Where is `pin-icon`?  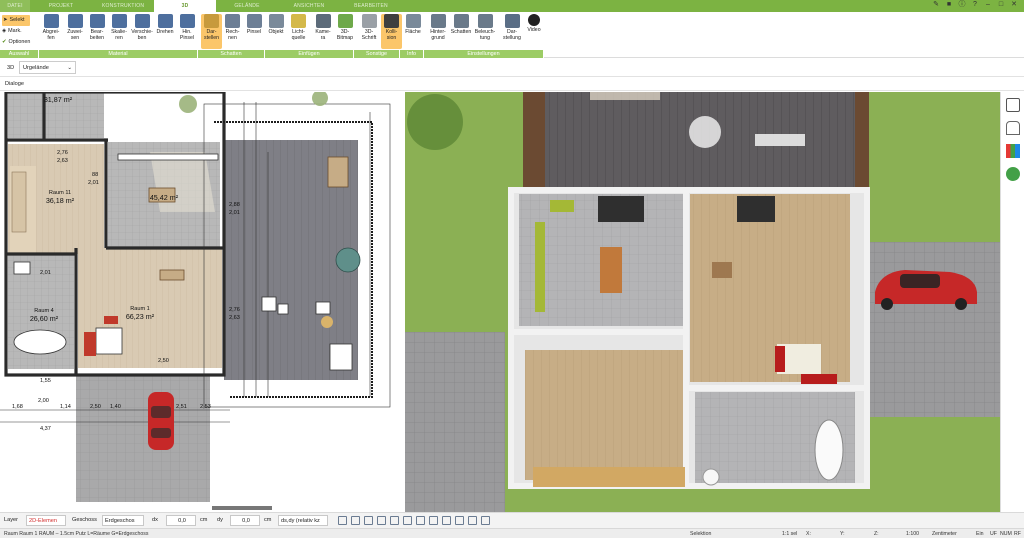
pin-icon is located at coordinates (485, 520).